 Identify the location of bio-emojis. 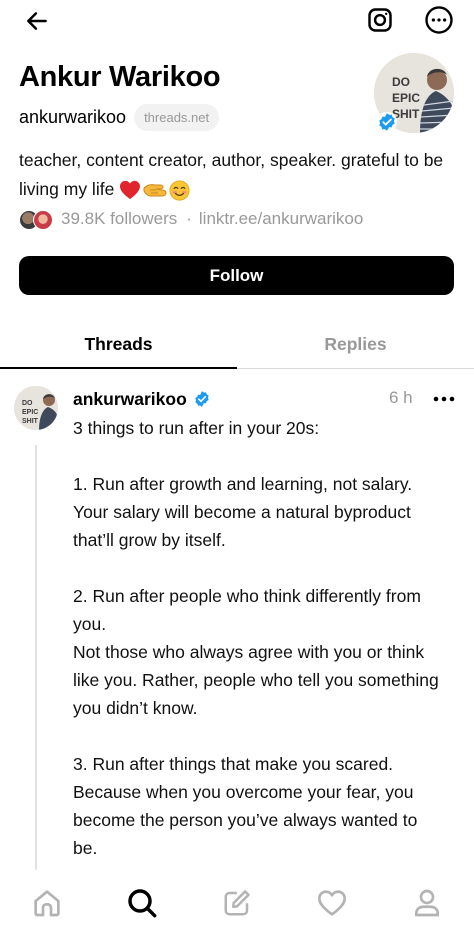
(154, 190).